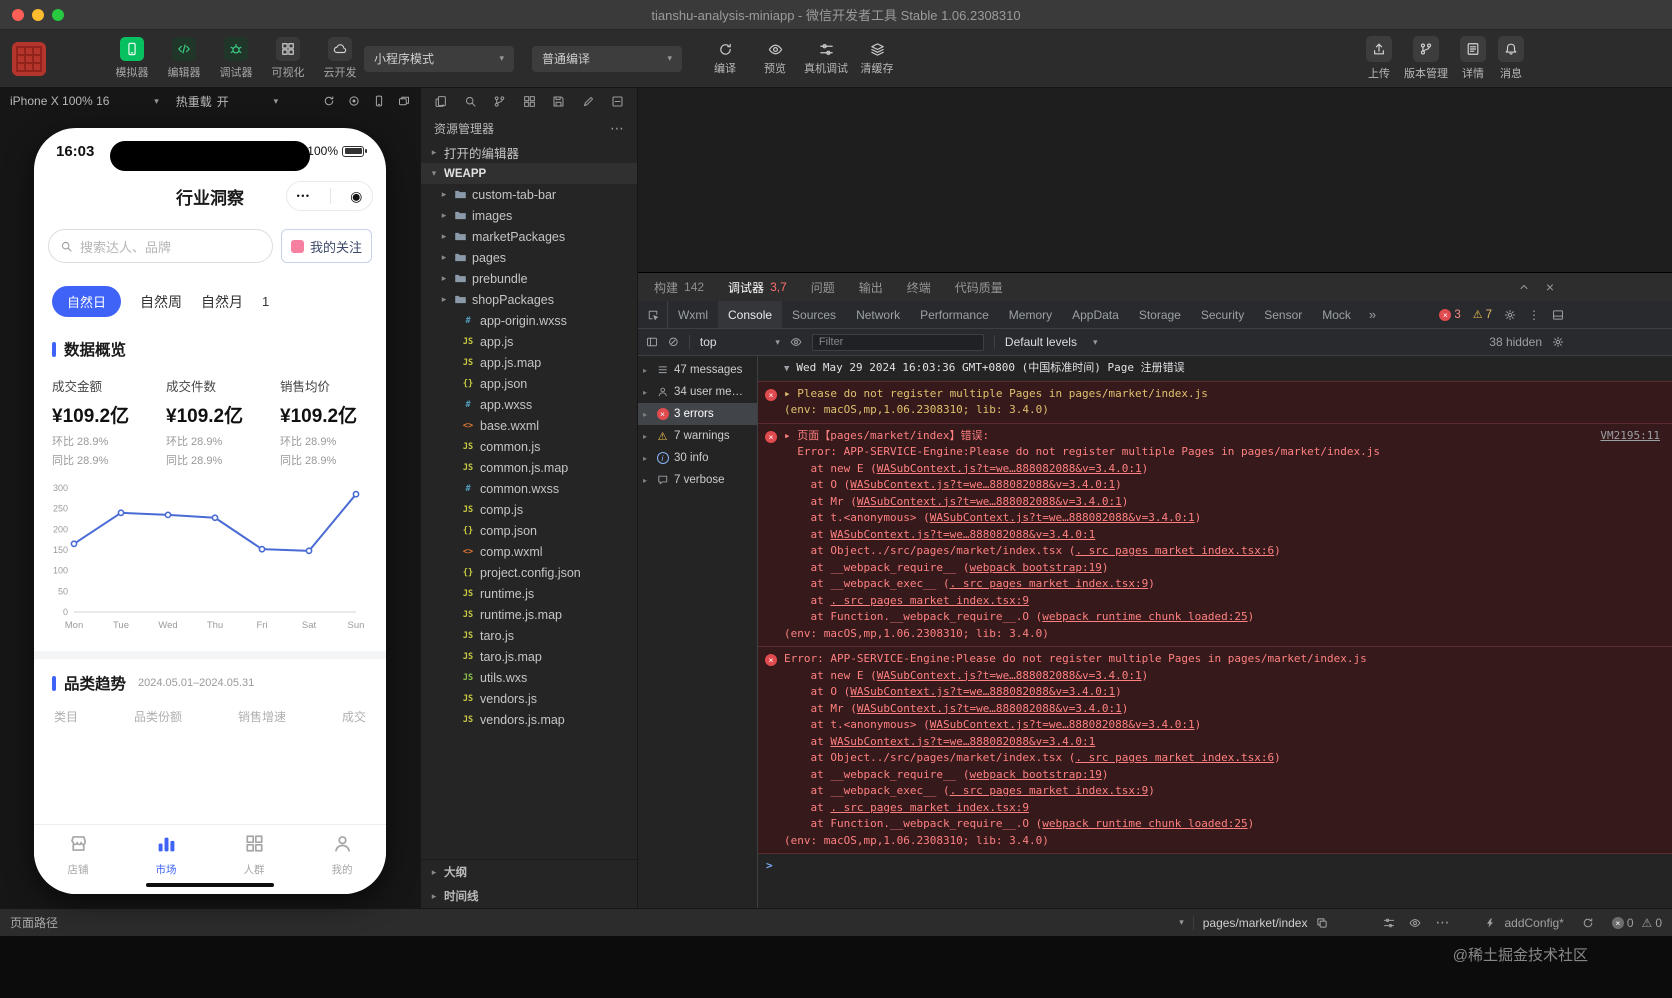 The width and height of the screenshot is (1672, 998). I want to click on file-row: {} app.json, so click(529, 383).